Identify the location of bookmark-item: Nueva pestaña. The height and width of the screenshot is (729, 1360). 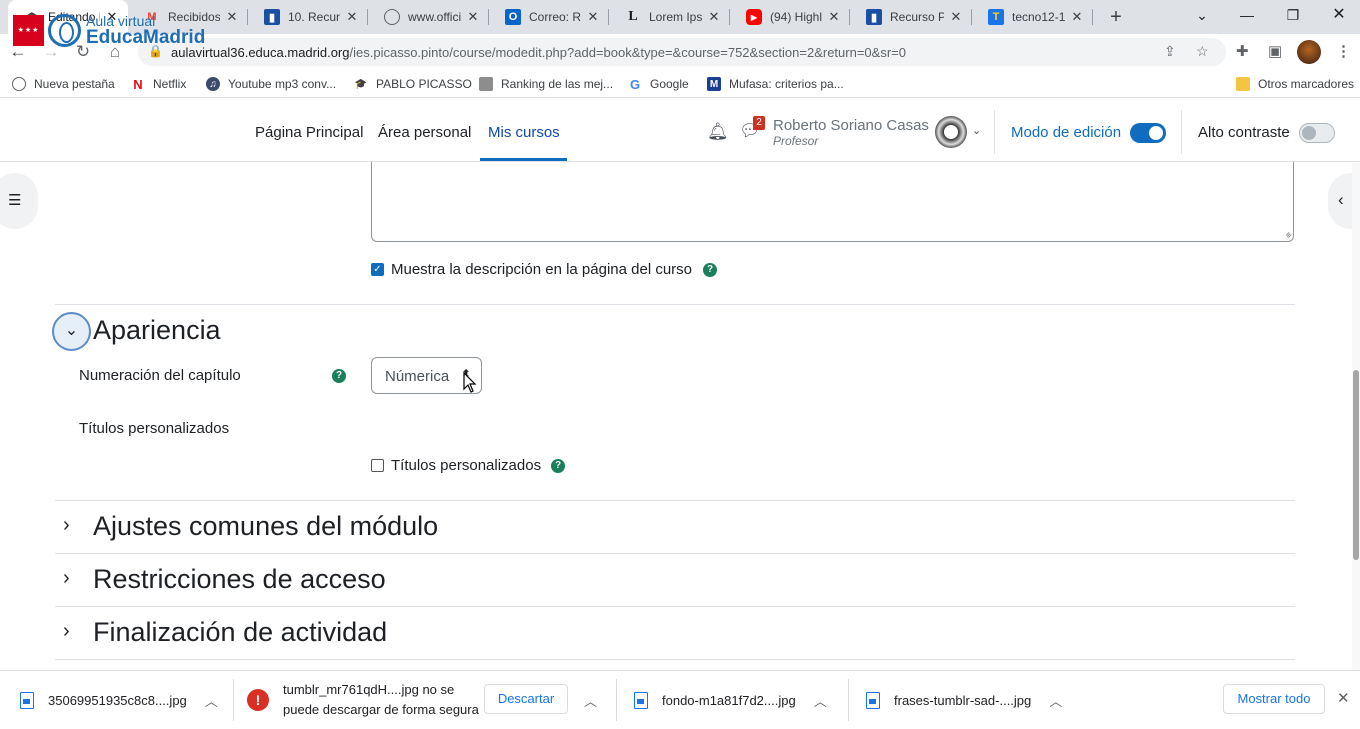
(63, 84).